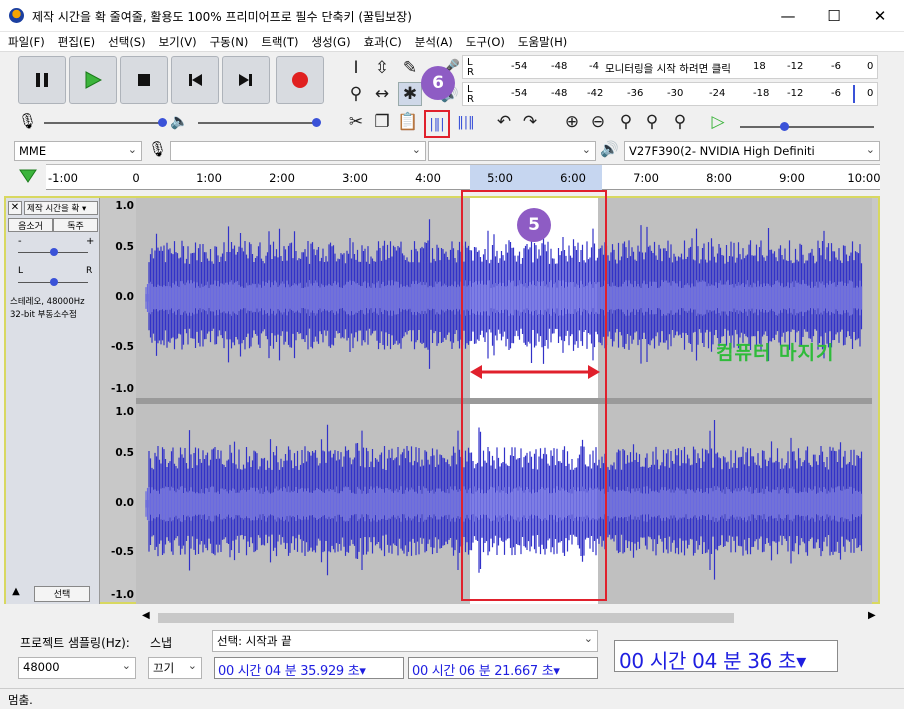 Image resolution: width=904 pixels, height=709 pixels. Describe the element at coordinates (410, 68) in the screenshot. I see `draw-tool-icon: ✎` at that location.